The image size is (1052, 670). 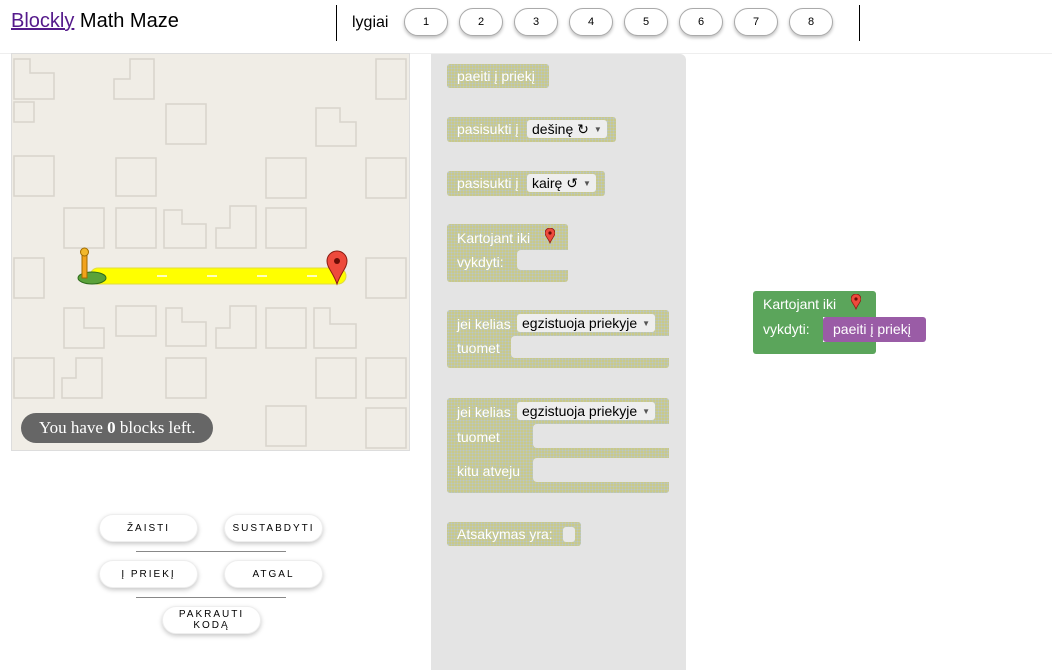 I want to click on if-else-then-label: tuomet, so click(x=478, y=437).